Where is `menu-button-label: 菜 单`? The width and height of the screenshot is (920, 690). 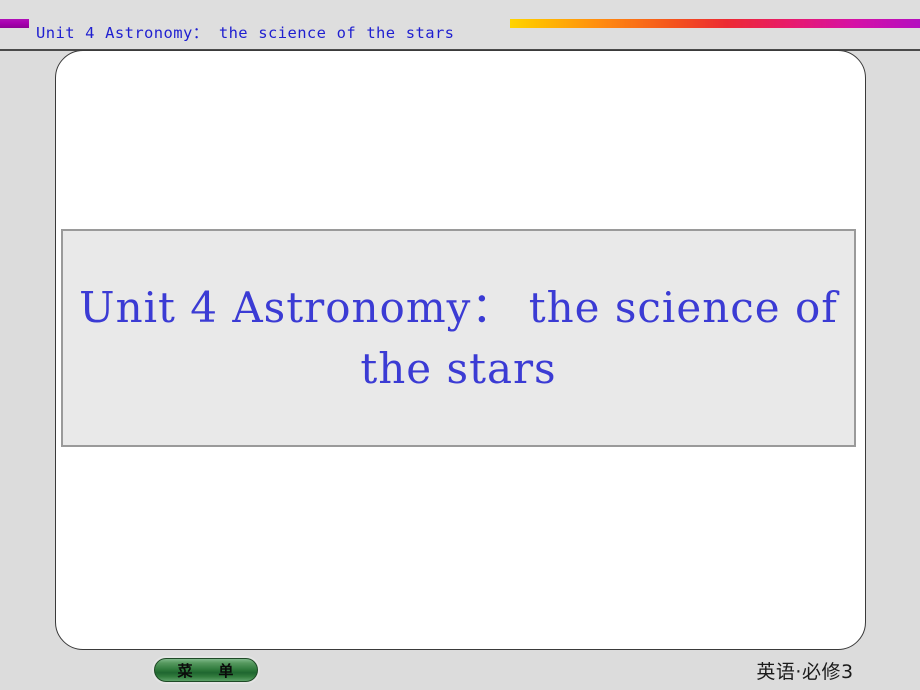 menu-button-label: 菜 单 is located at coordinates (206, 670).